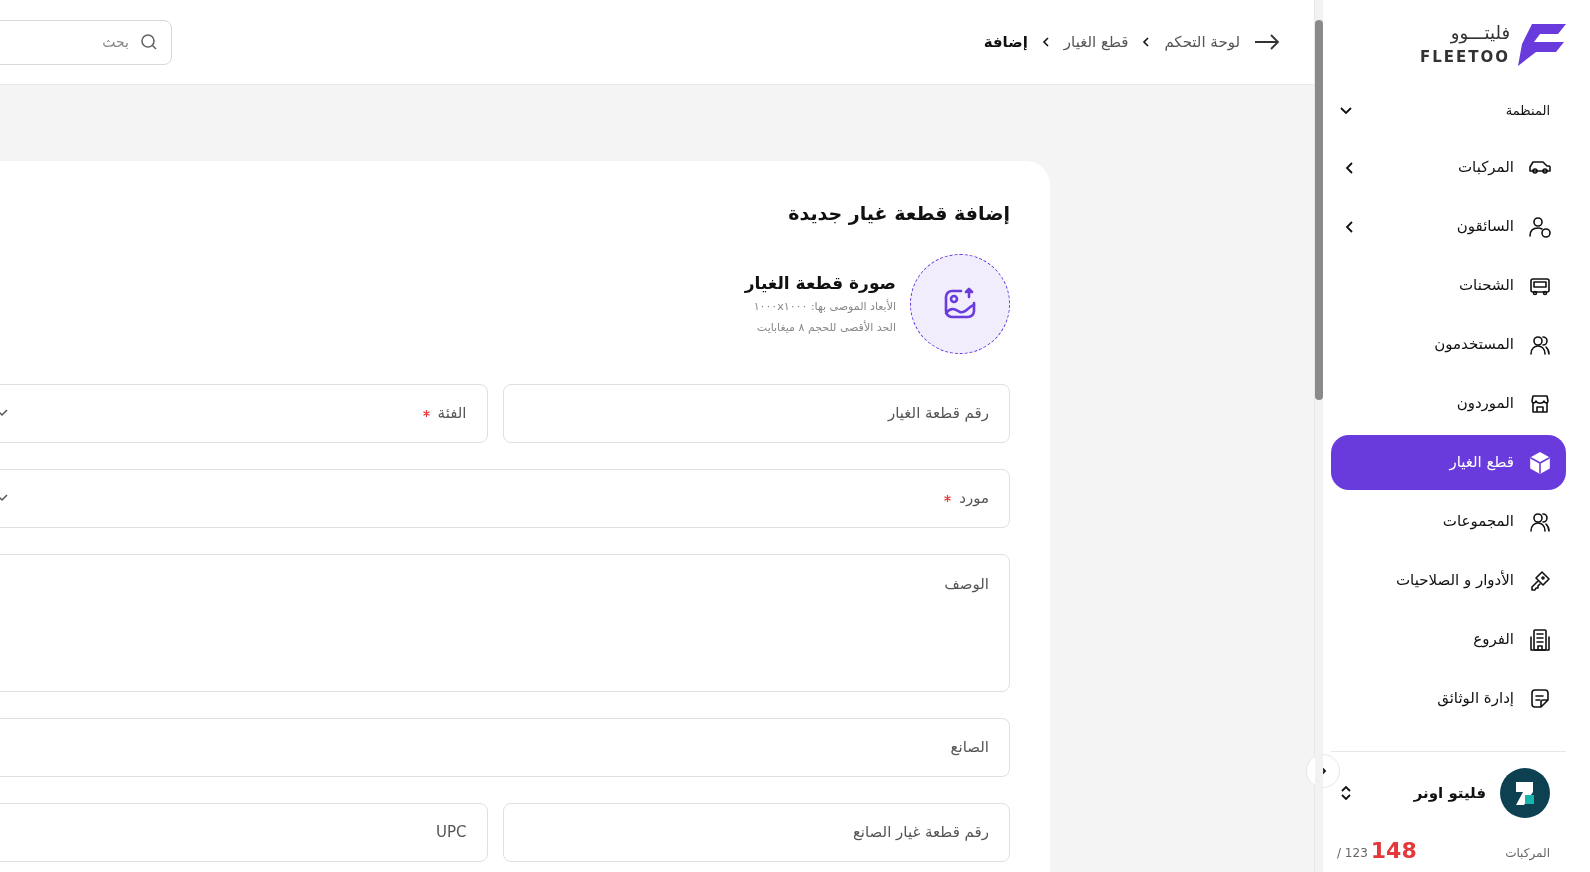 This screenshot has width=1590, height=872. What do you see at coordinates (149, 41) in the screenshot?
I see `search-icon` at bounding box center [149, 41].